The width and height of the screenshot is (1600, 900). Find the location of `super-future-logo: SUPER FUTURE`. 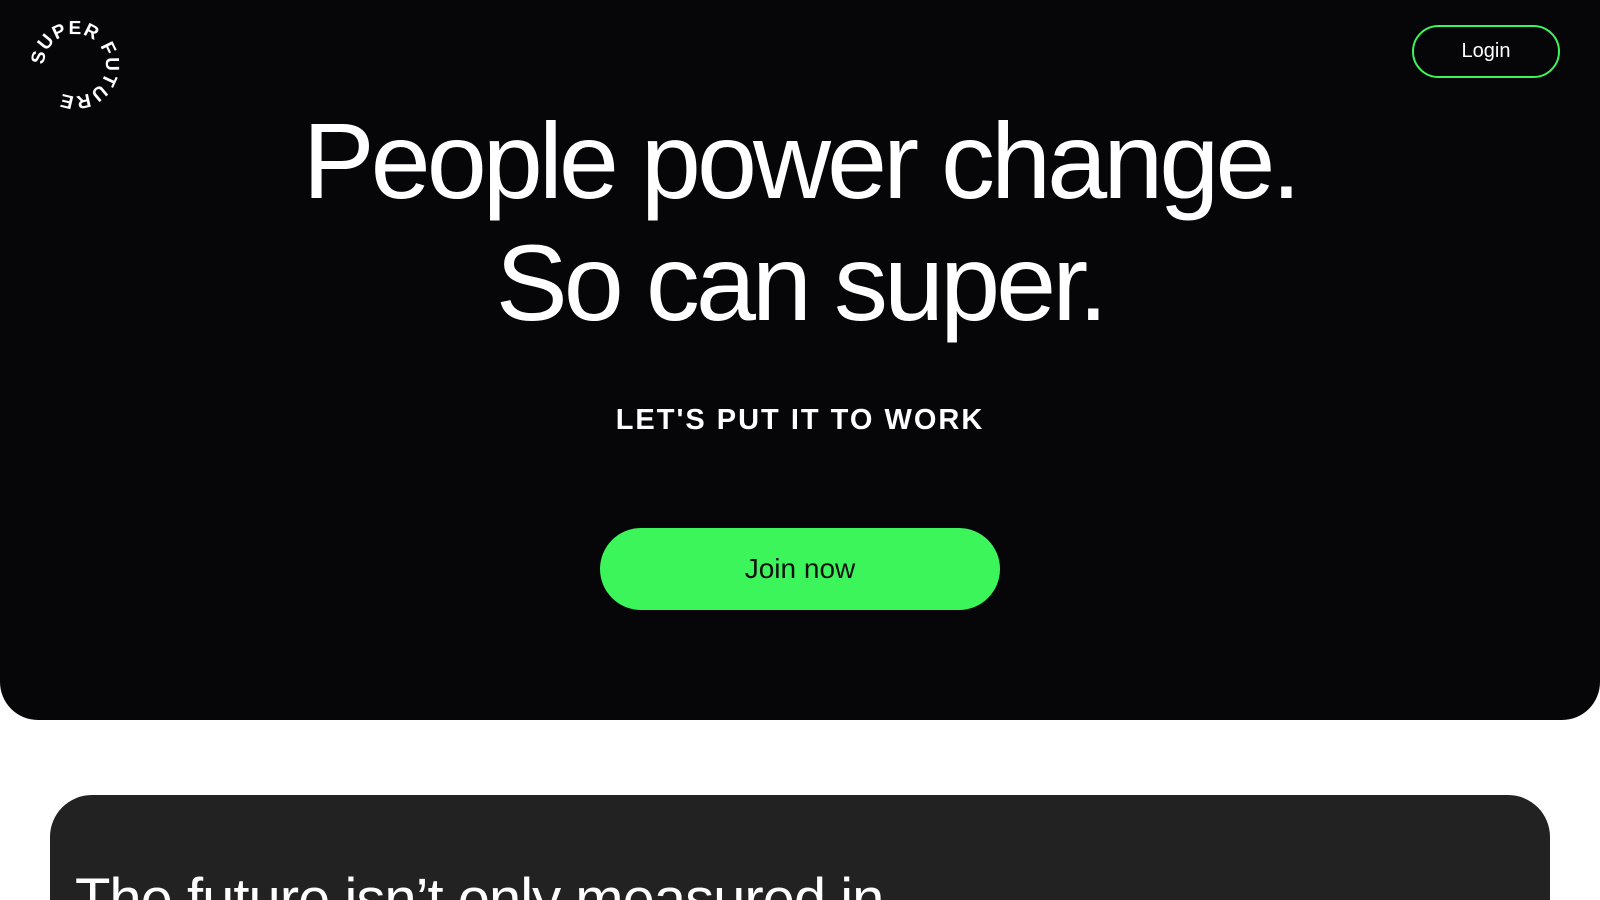

super-future-logo: SUPER FUTURE is located at coordinates (75, 65).